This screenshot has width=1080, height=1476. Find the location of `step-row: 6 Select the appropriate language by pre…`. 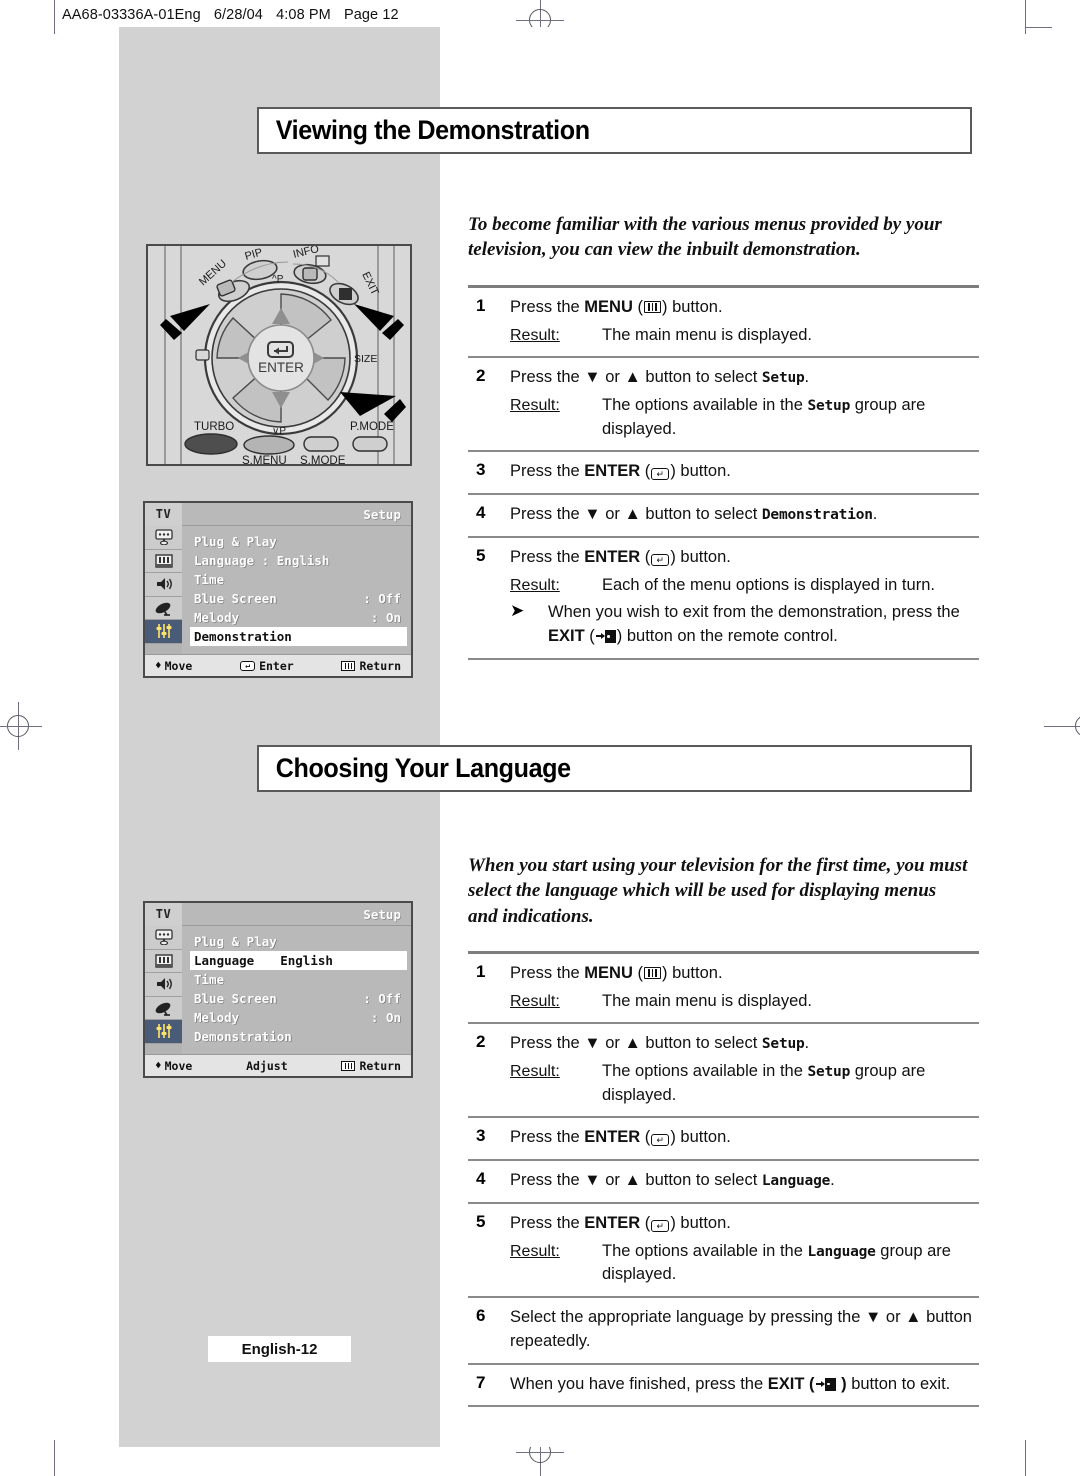

step-row: 6 Select the appropriate language by pre… is located at coordinates (723, 1330).